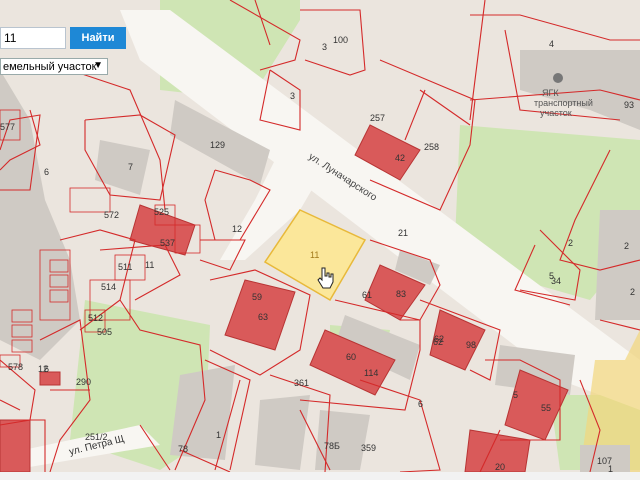  Describe the element at coordinates (403, 233) in the screenshot. I see `parcel-number: 21` at that location.